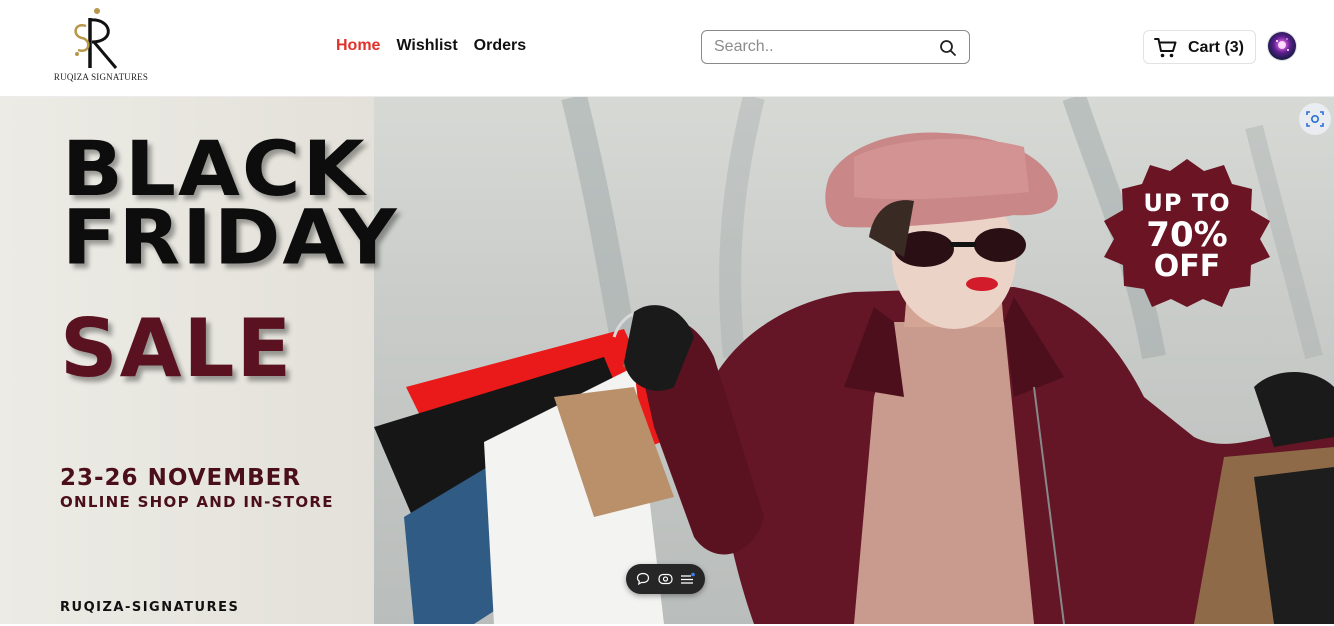 Image resolution: width=1334 pixels, height=626 pixels. Describe the element at coordinates (197, 502) in the screenshot. I see `sale-channels: ONLINE SHOP AND IN-STORE` at that location.